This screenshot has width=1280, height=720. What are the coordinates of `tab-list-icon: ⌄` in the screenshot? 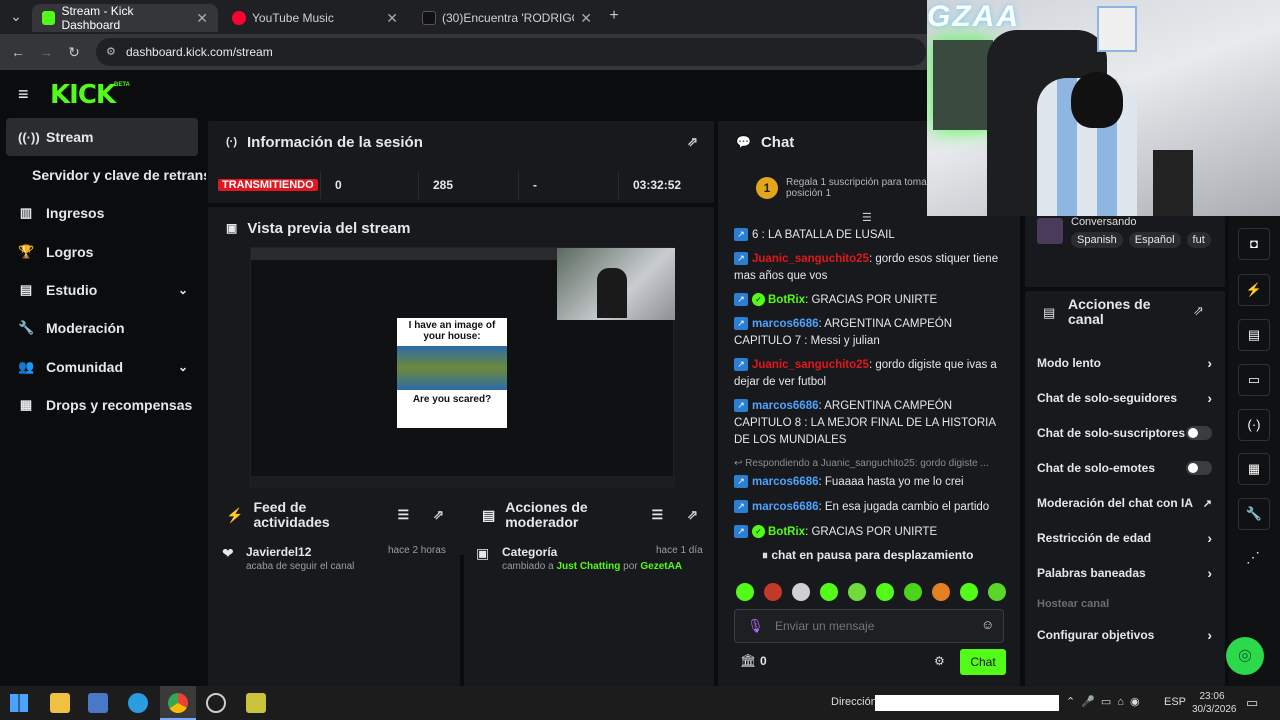 It's located at (16, 16).